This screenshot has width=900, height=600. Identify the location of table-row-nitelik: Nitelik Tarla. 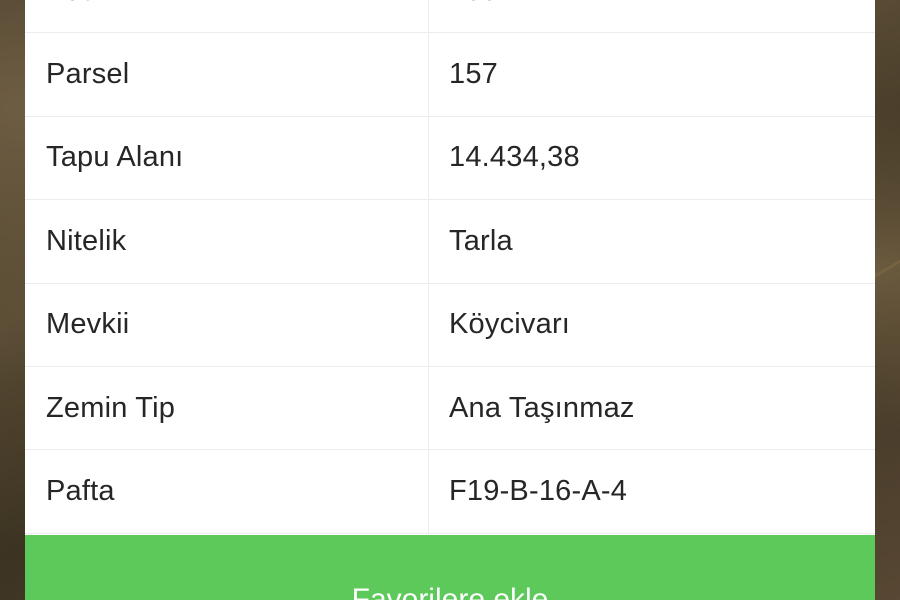
(450, 242).